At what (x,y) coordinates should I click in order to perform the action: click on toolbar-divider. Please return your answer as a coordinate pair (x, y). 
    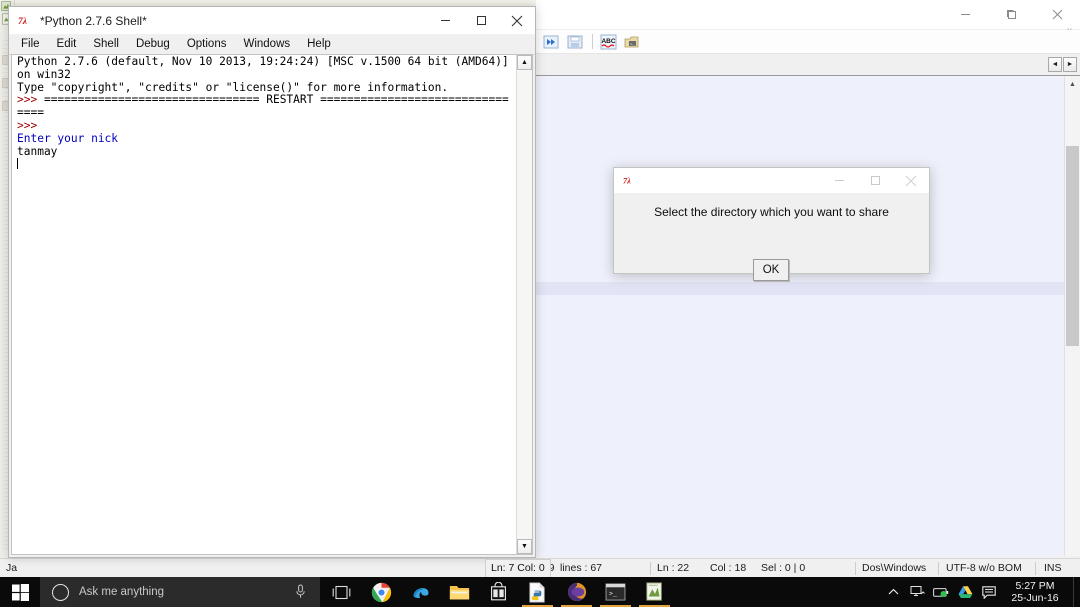
    Looking at the image, I should click on (592, 41).